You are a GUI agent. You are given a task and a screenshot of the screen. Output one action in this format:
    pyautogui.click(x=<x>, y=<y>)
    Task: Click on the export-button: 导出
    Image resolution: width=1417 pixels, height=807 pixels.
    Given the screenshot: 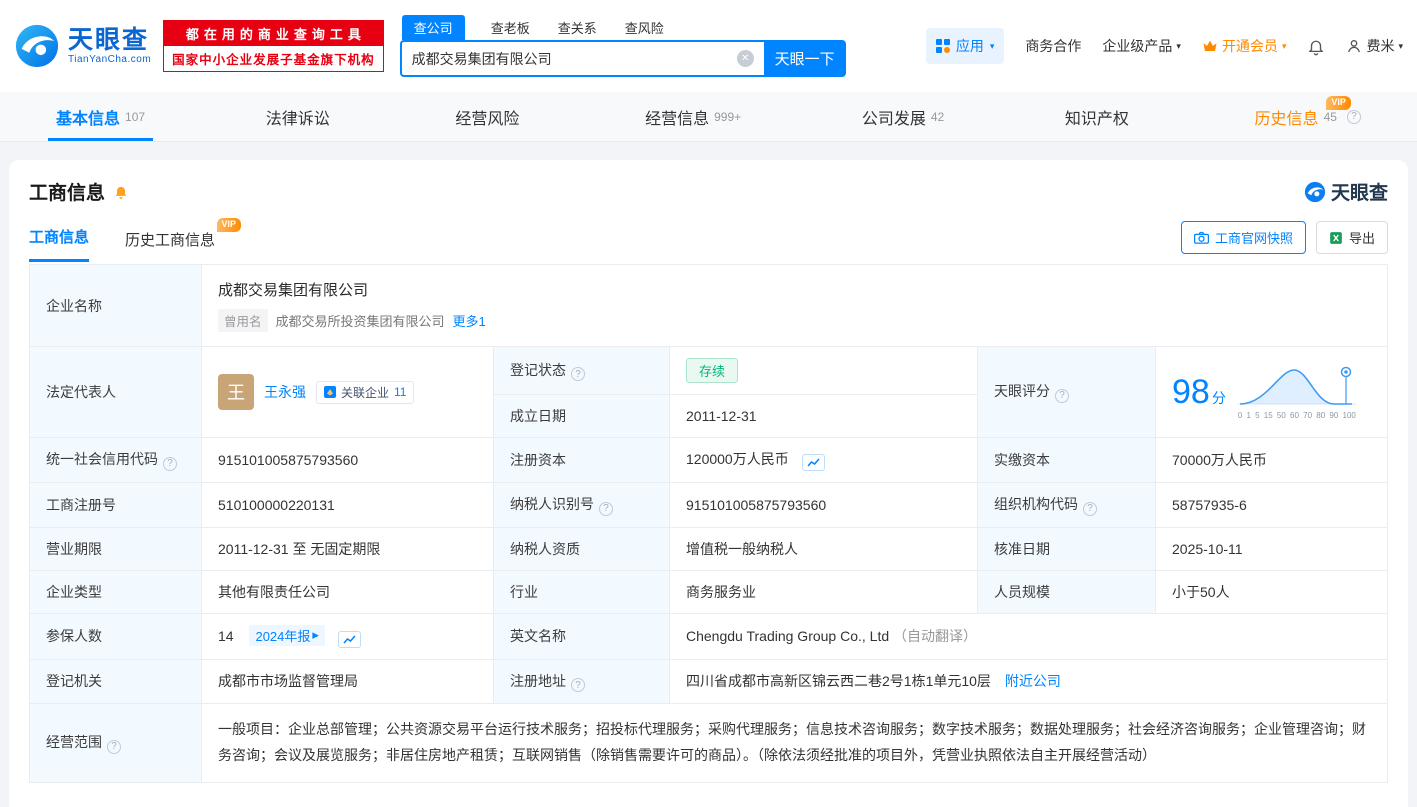 What is the action you would take?
    pyautogui.click(x=1351, y=237)
    